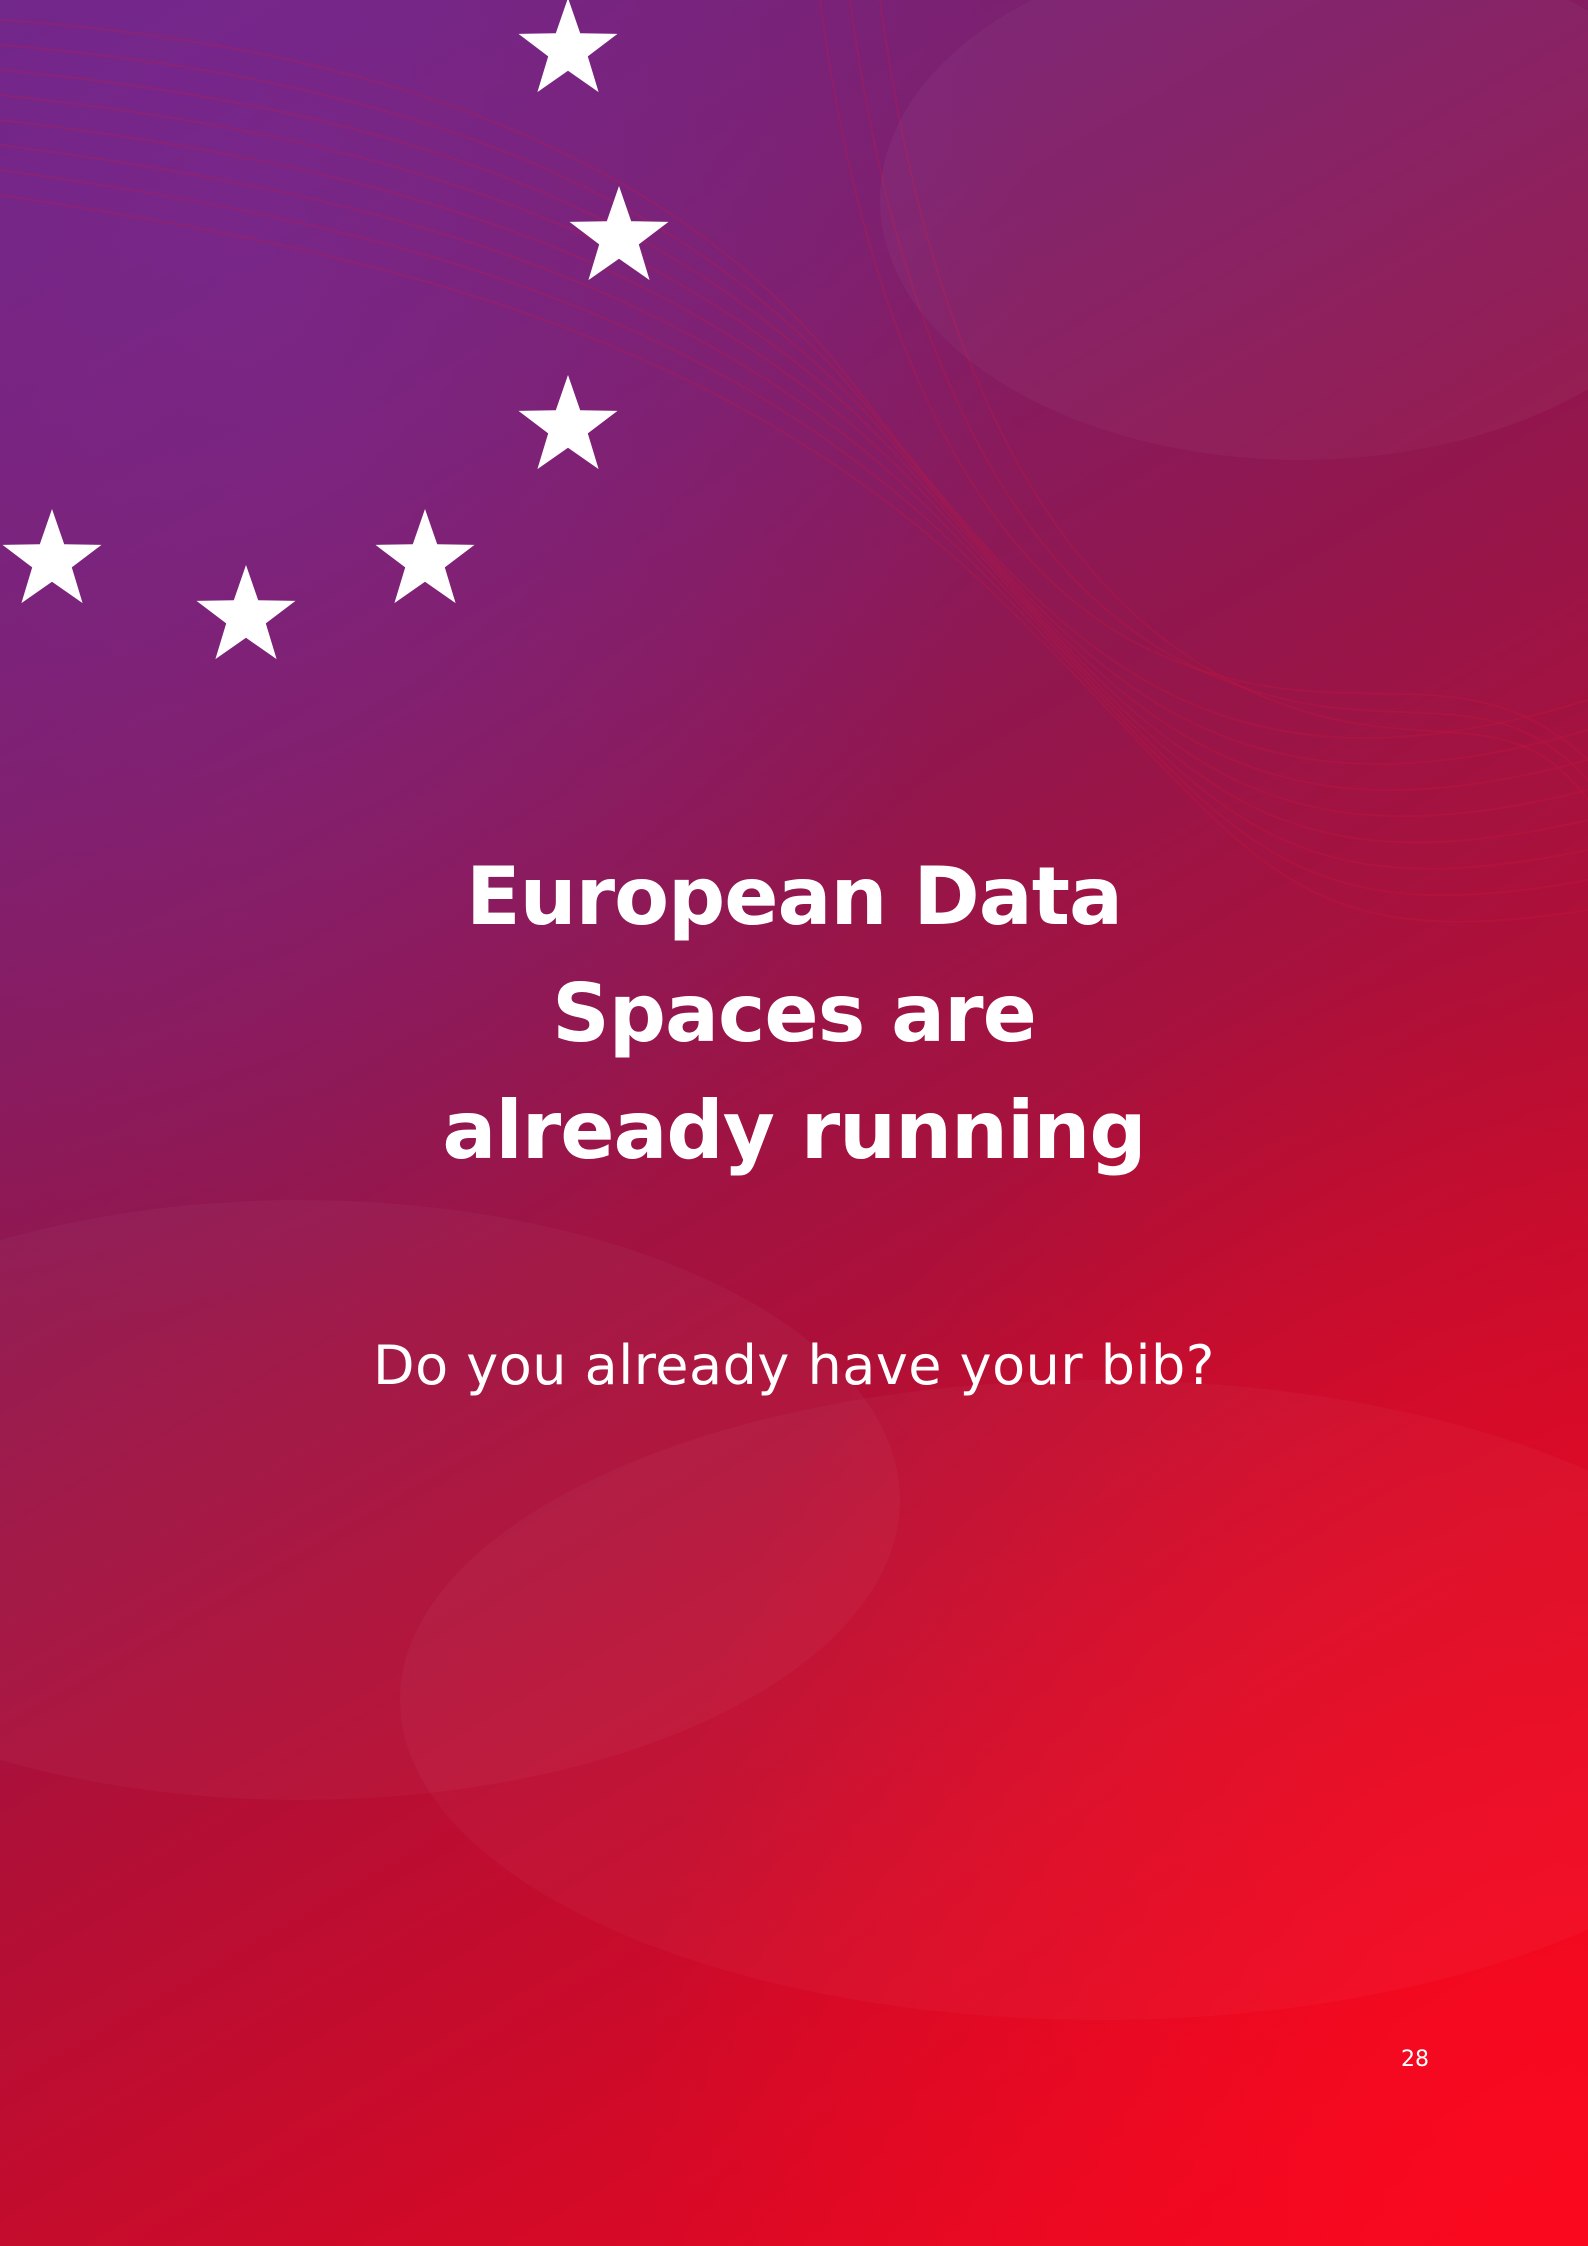  I want to click on page-subtitle: Do you already have your bib?, so click(794, 1365).